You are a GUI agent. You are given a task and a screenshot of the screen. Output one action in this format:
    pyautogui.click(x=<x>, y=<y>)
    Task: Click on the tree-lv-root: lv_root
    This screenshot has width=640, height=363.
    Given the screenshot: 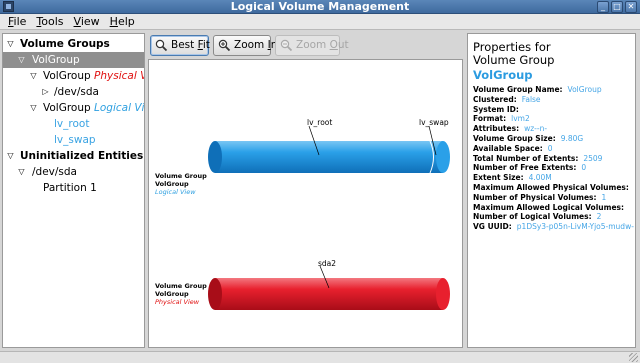 What is the action you would take?
    pyautogui.click(x=73, y=124)
    